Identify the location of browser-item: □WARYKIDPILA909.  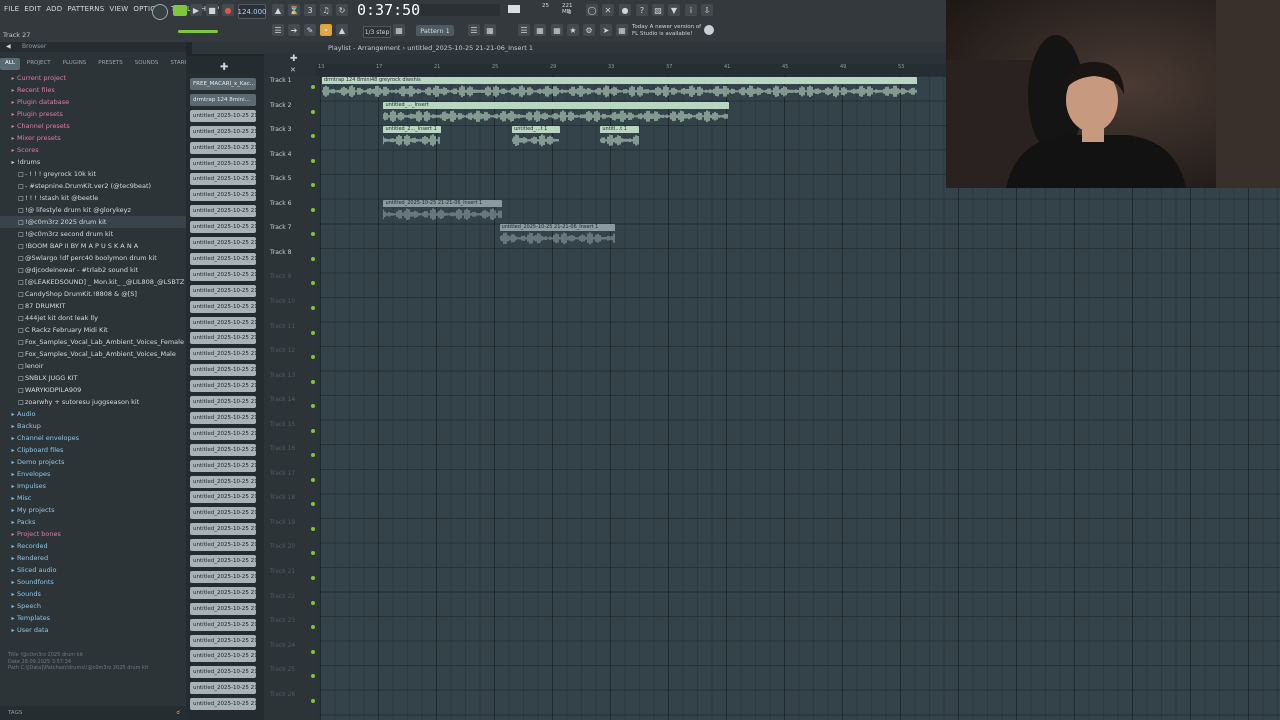
(93, 390).